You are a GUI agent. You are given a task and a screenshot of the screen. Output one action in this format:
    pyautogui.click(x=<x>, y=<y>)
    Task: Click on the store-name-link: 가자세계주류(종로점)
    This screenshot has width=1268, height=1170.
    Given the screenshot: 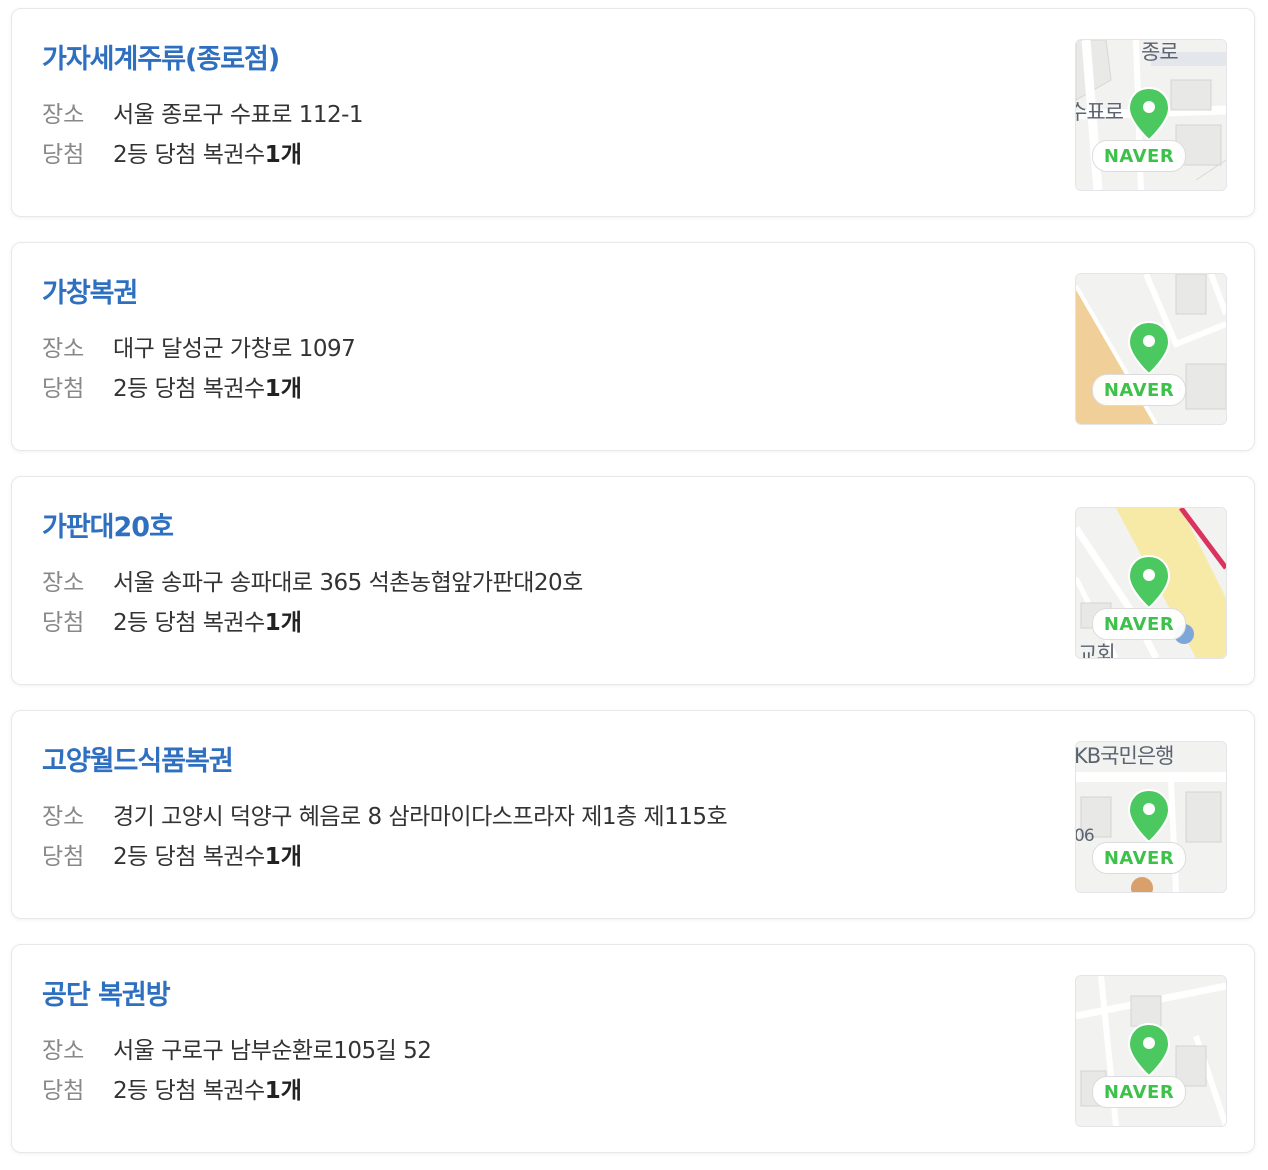 What is the action you would take?
    pyautogui.click(x=161, y=56)
    